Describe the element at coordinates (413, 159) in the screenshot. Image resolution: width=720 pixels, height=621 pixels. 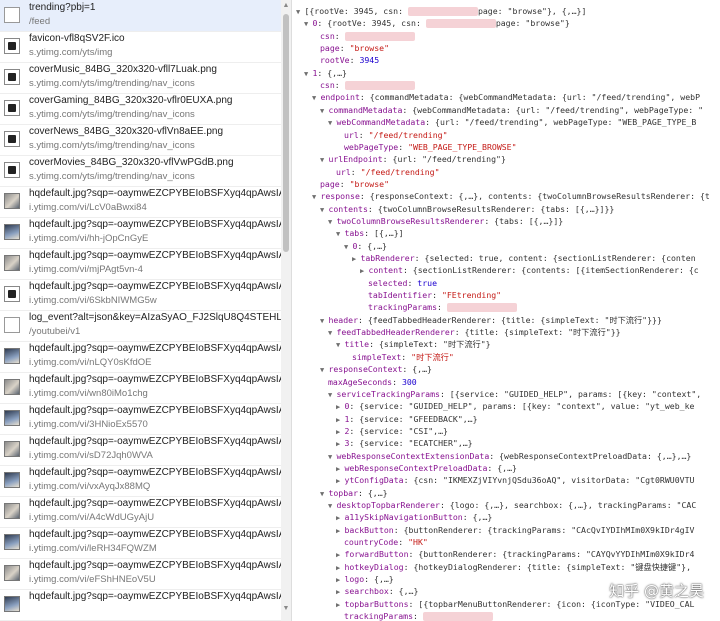
I see `json-tree-line: ▼ urlEndpoint: {url: "/feed/trending"}` at that location.